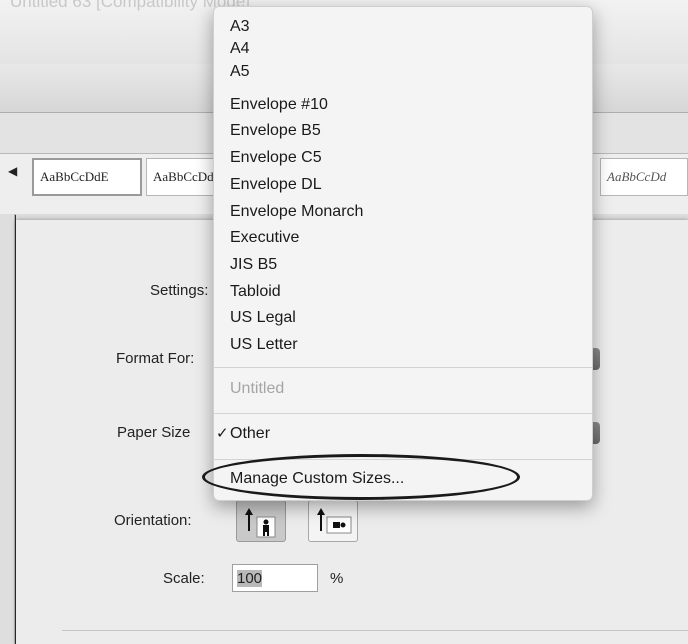 This screenshot has width=688, height=644. I want to click on landscape-orientation-button, so click(333, 521).